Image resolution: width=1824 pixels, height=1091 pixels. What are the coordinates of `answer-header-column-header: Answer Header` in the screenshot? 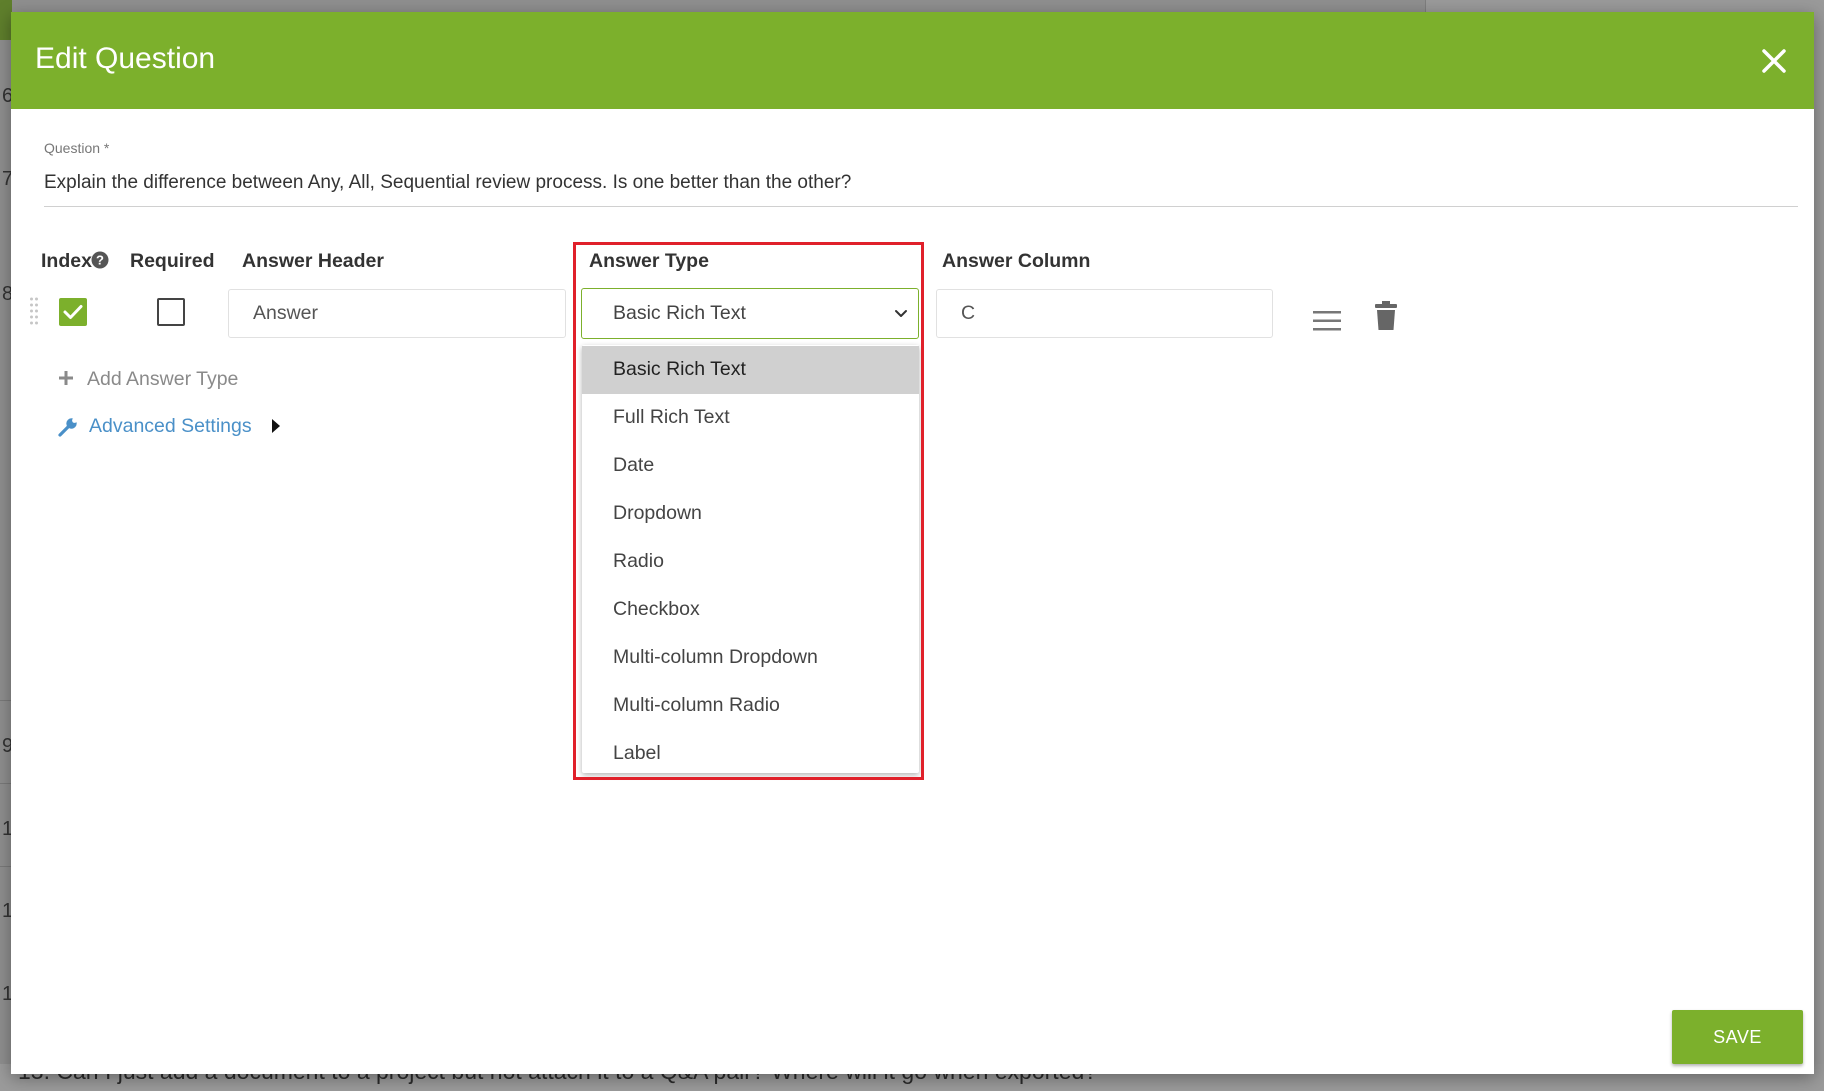 It's located at (313, 261).